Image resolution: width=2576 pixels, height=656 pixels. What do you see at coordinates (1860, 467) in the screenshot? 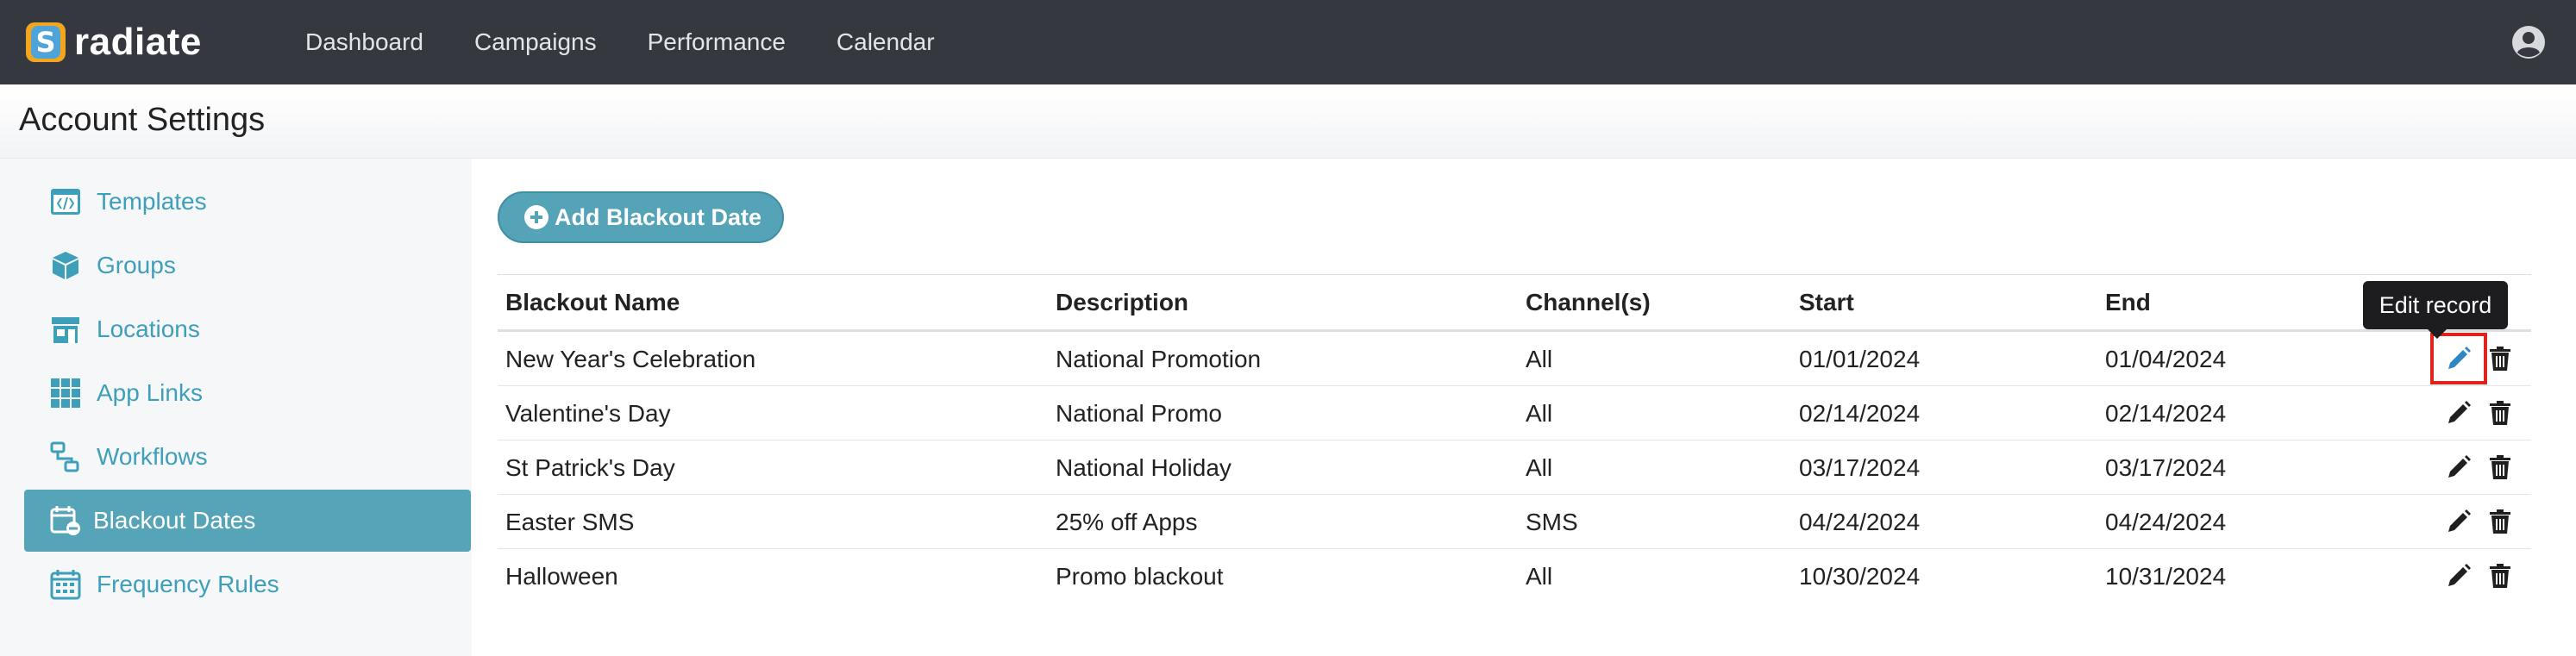
I see `cell-start: 03/17/2024` at bounding box center [1860, 467].